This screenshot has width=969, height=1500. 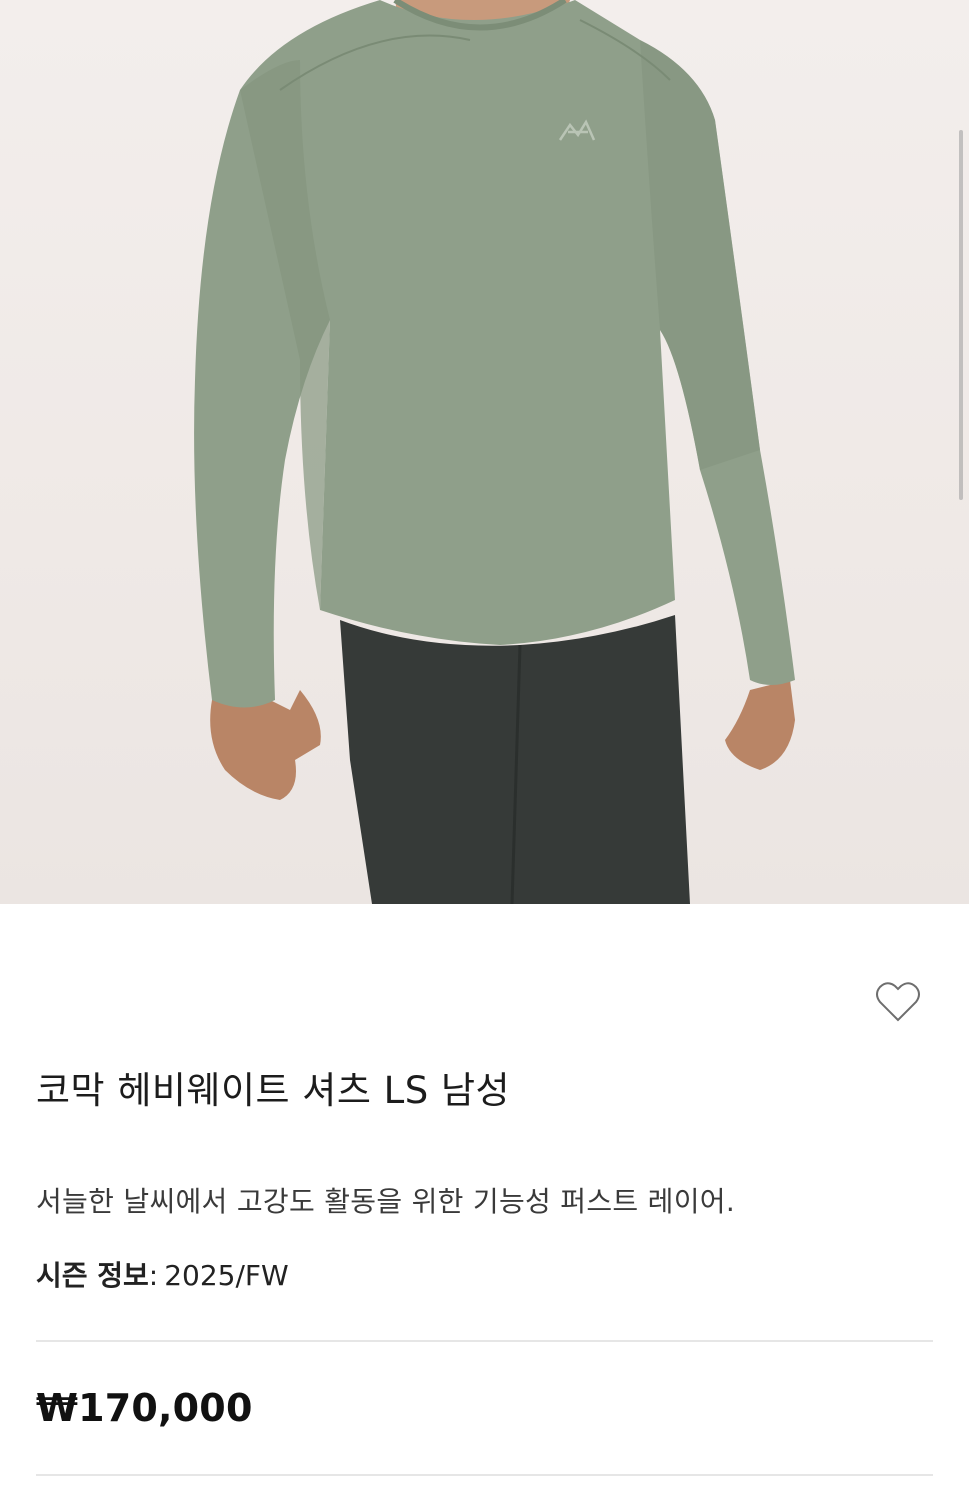 What do you see at coordinates (760, 725) in the screenshot?
I see `right-hand` at bounding box center [760, 725].